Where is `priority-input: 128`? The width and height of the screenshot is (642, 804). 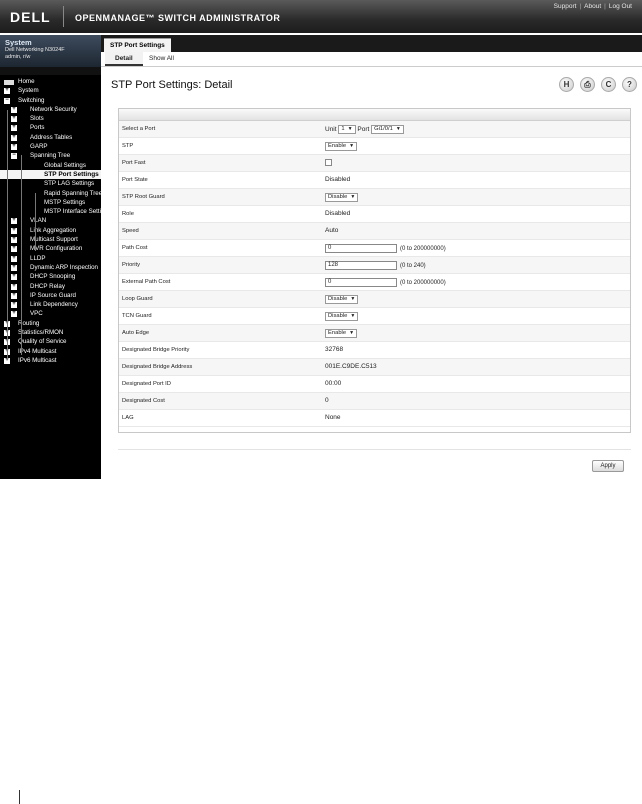
priority-input: 128 is located at coordinates (361, 265).